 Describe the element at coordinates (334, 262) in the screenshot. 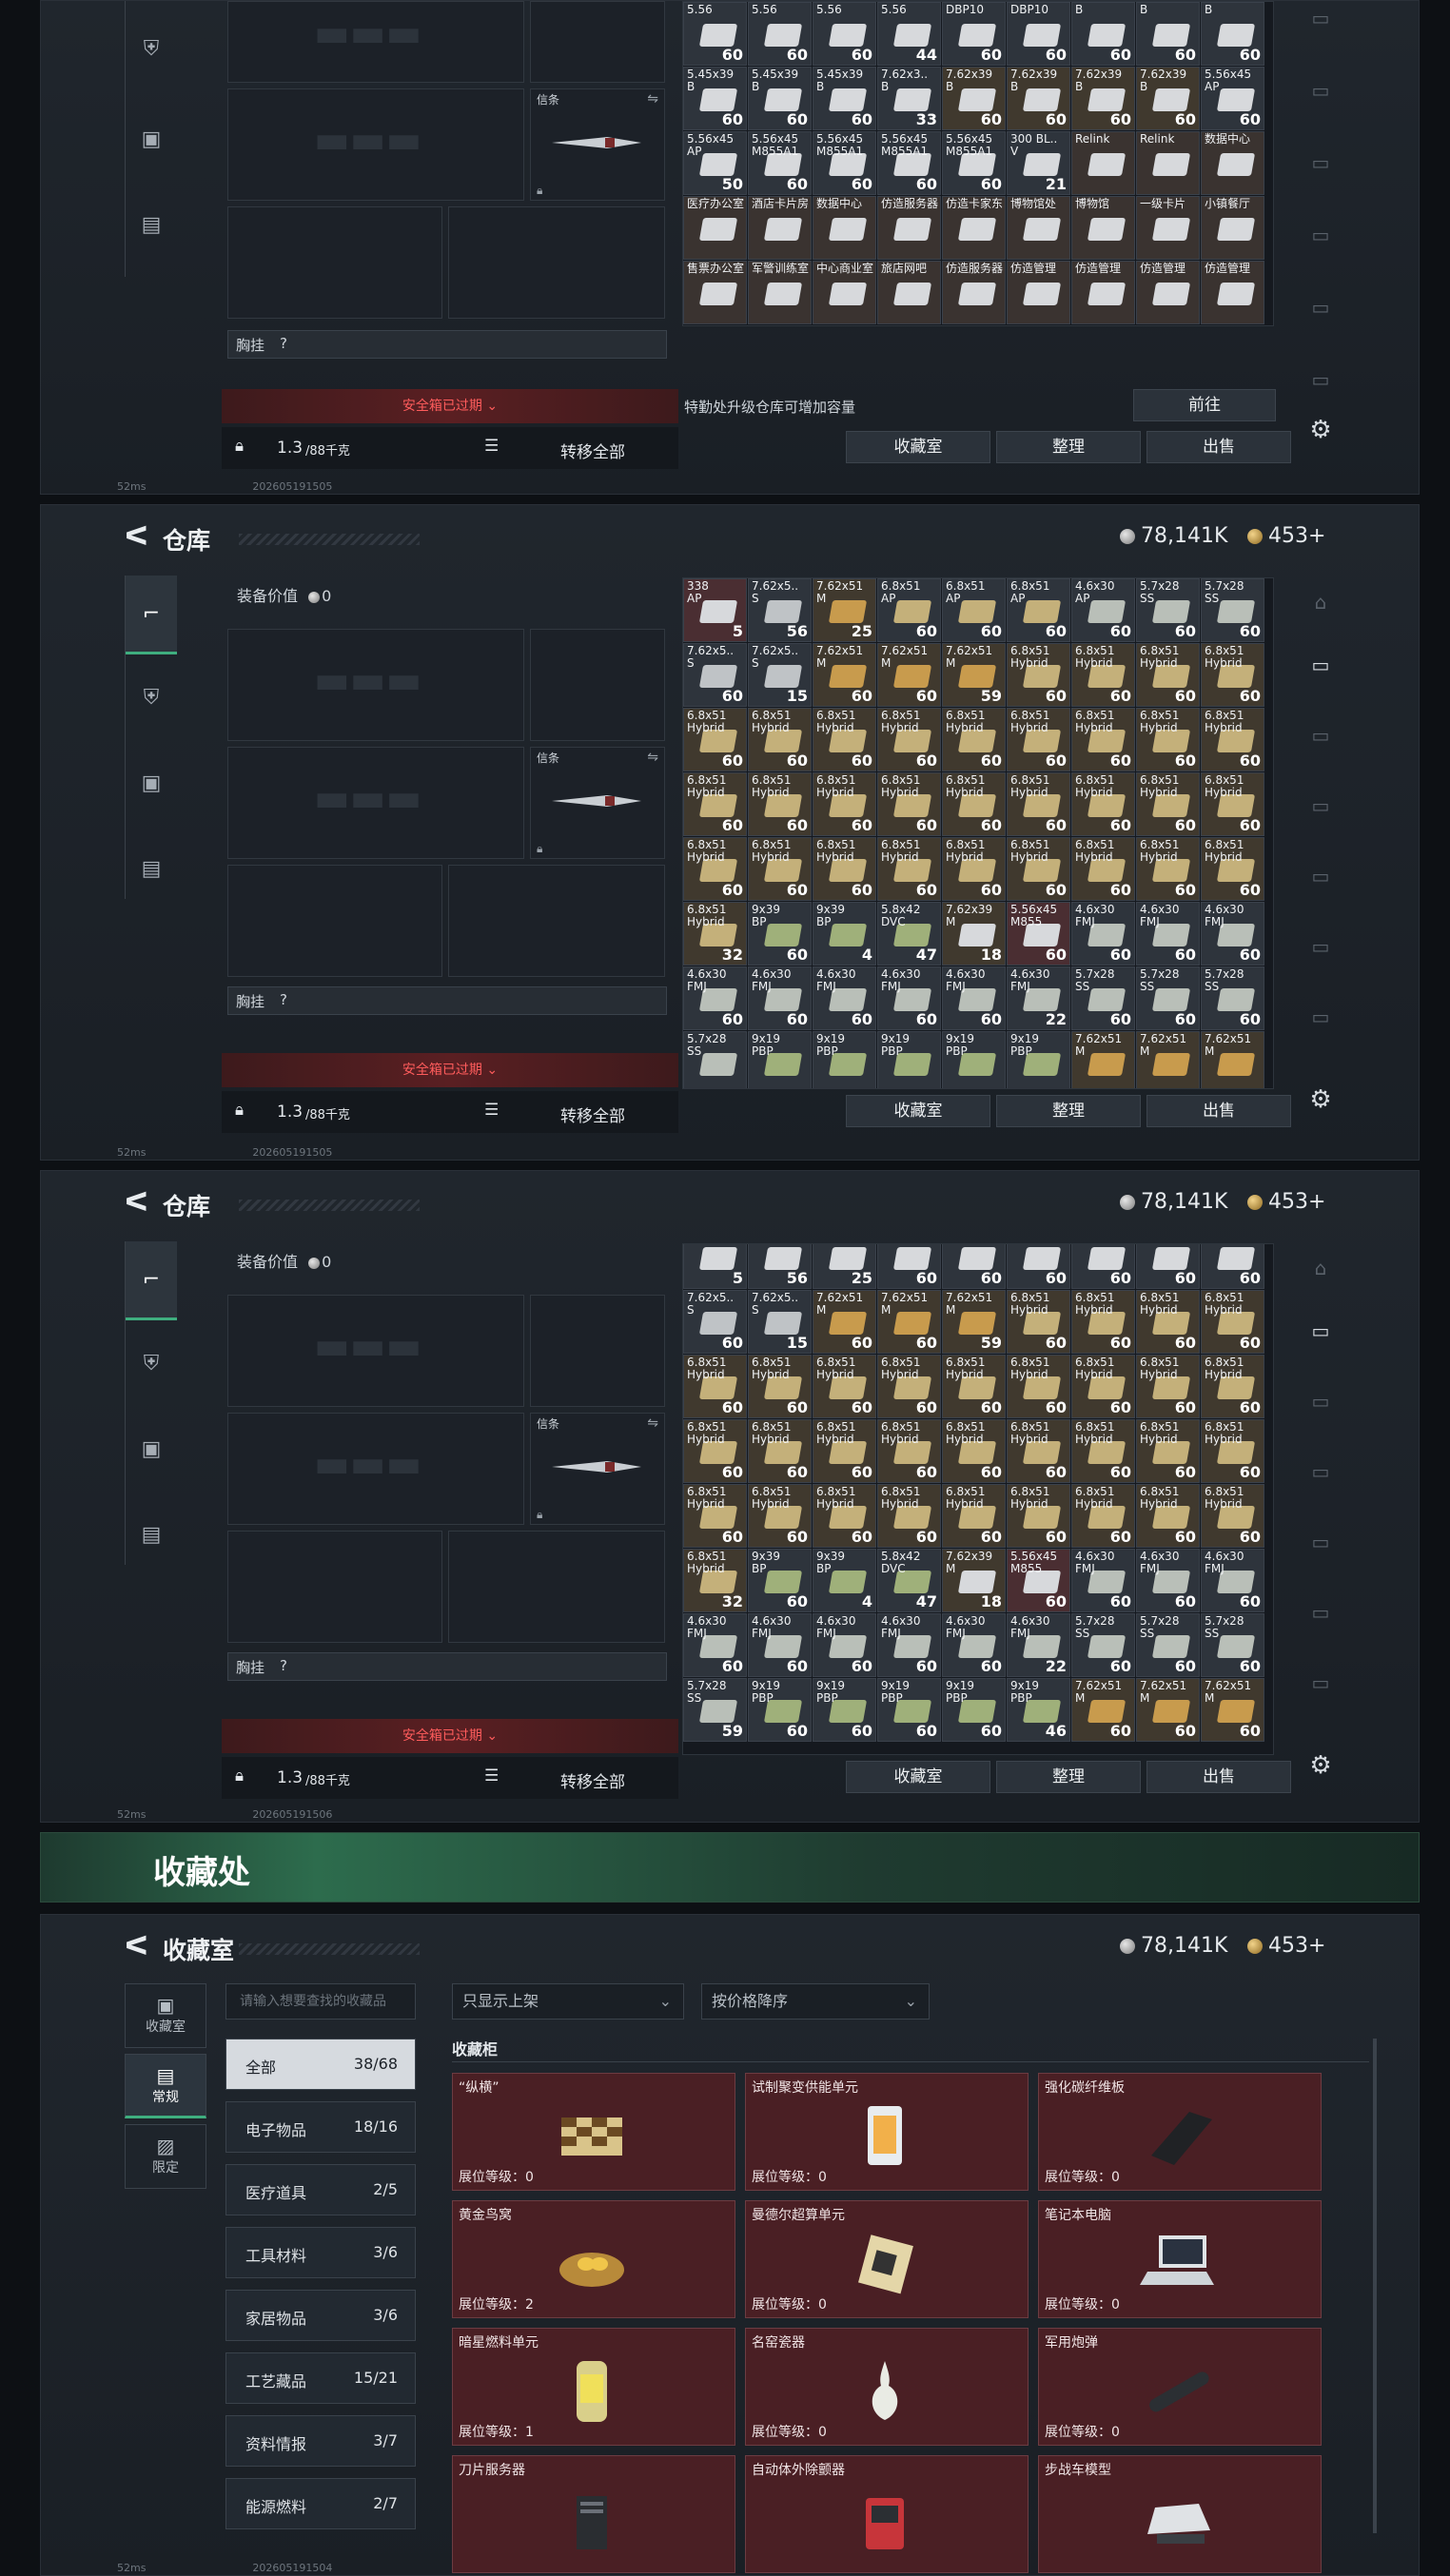

I see `helmet-slot` at that location.